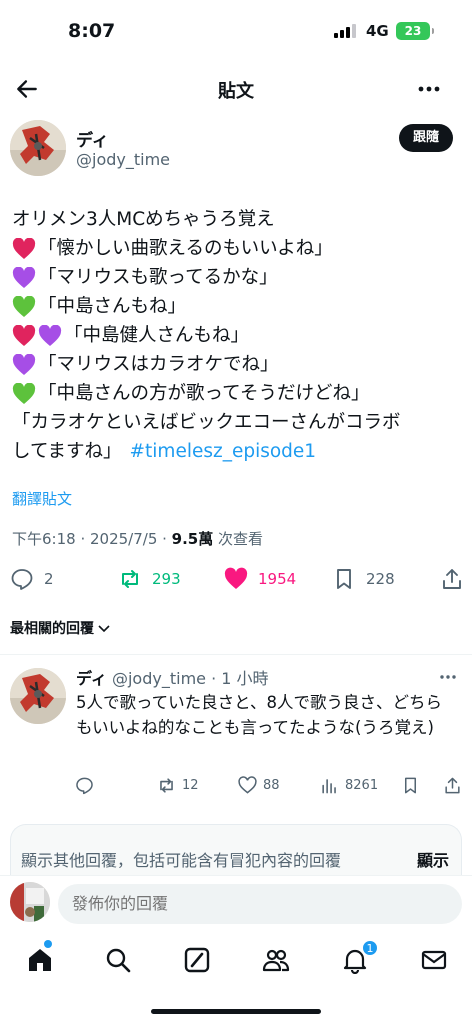  What do you see at coordinates (178, 785) in the screenshot?
I see `reply-repost-button: 12` at bounding box center [178, 785].